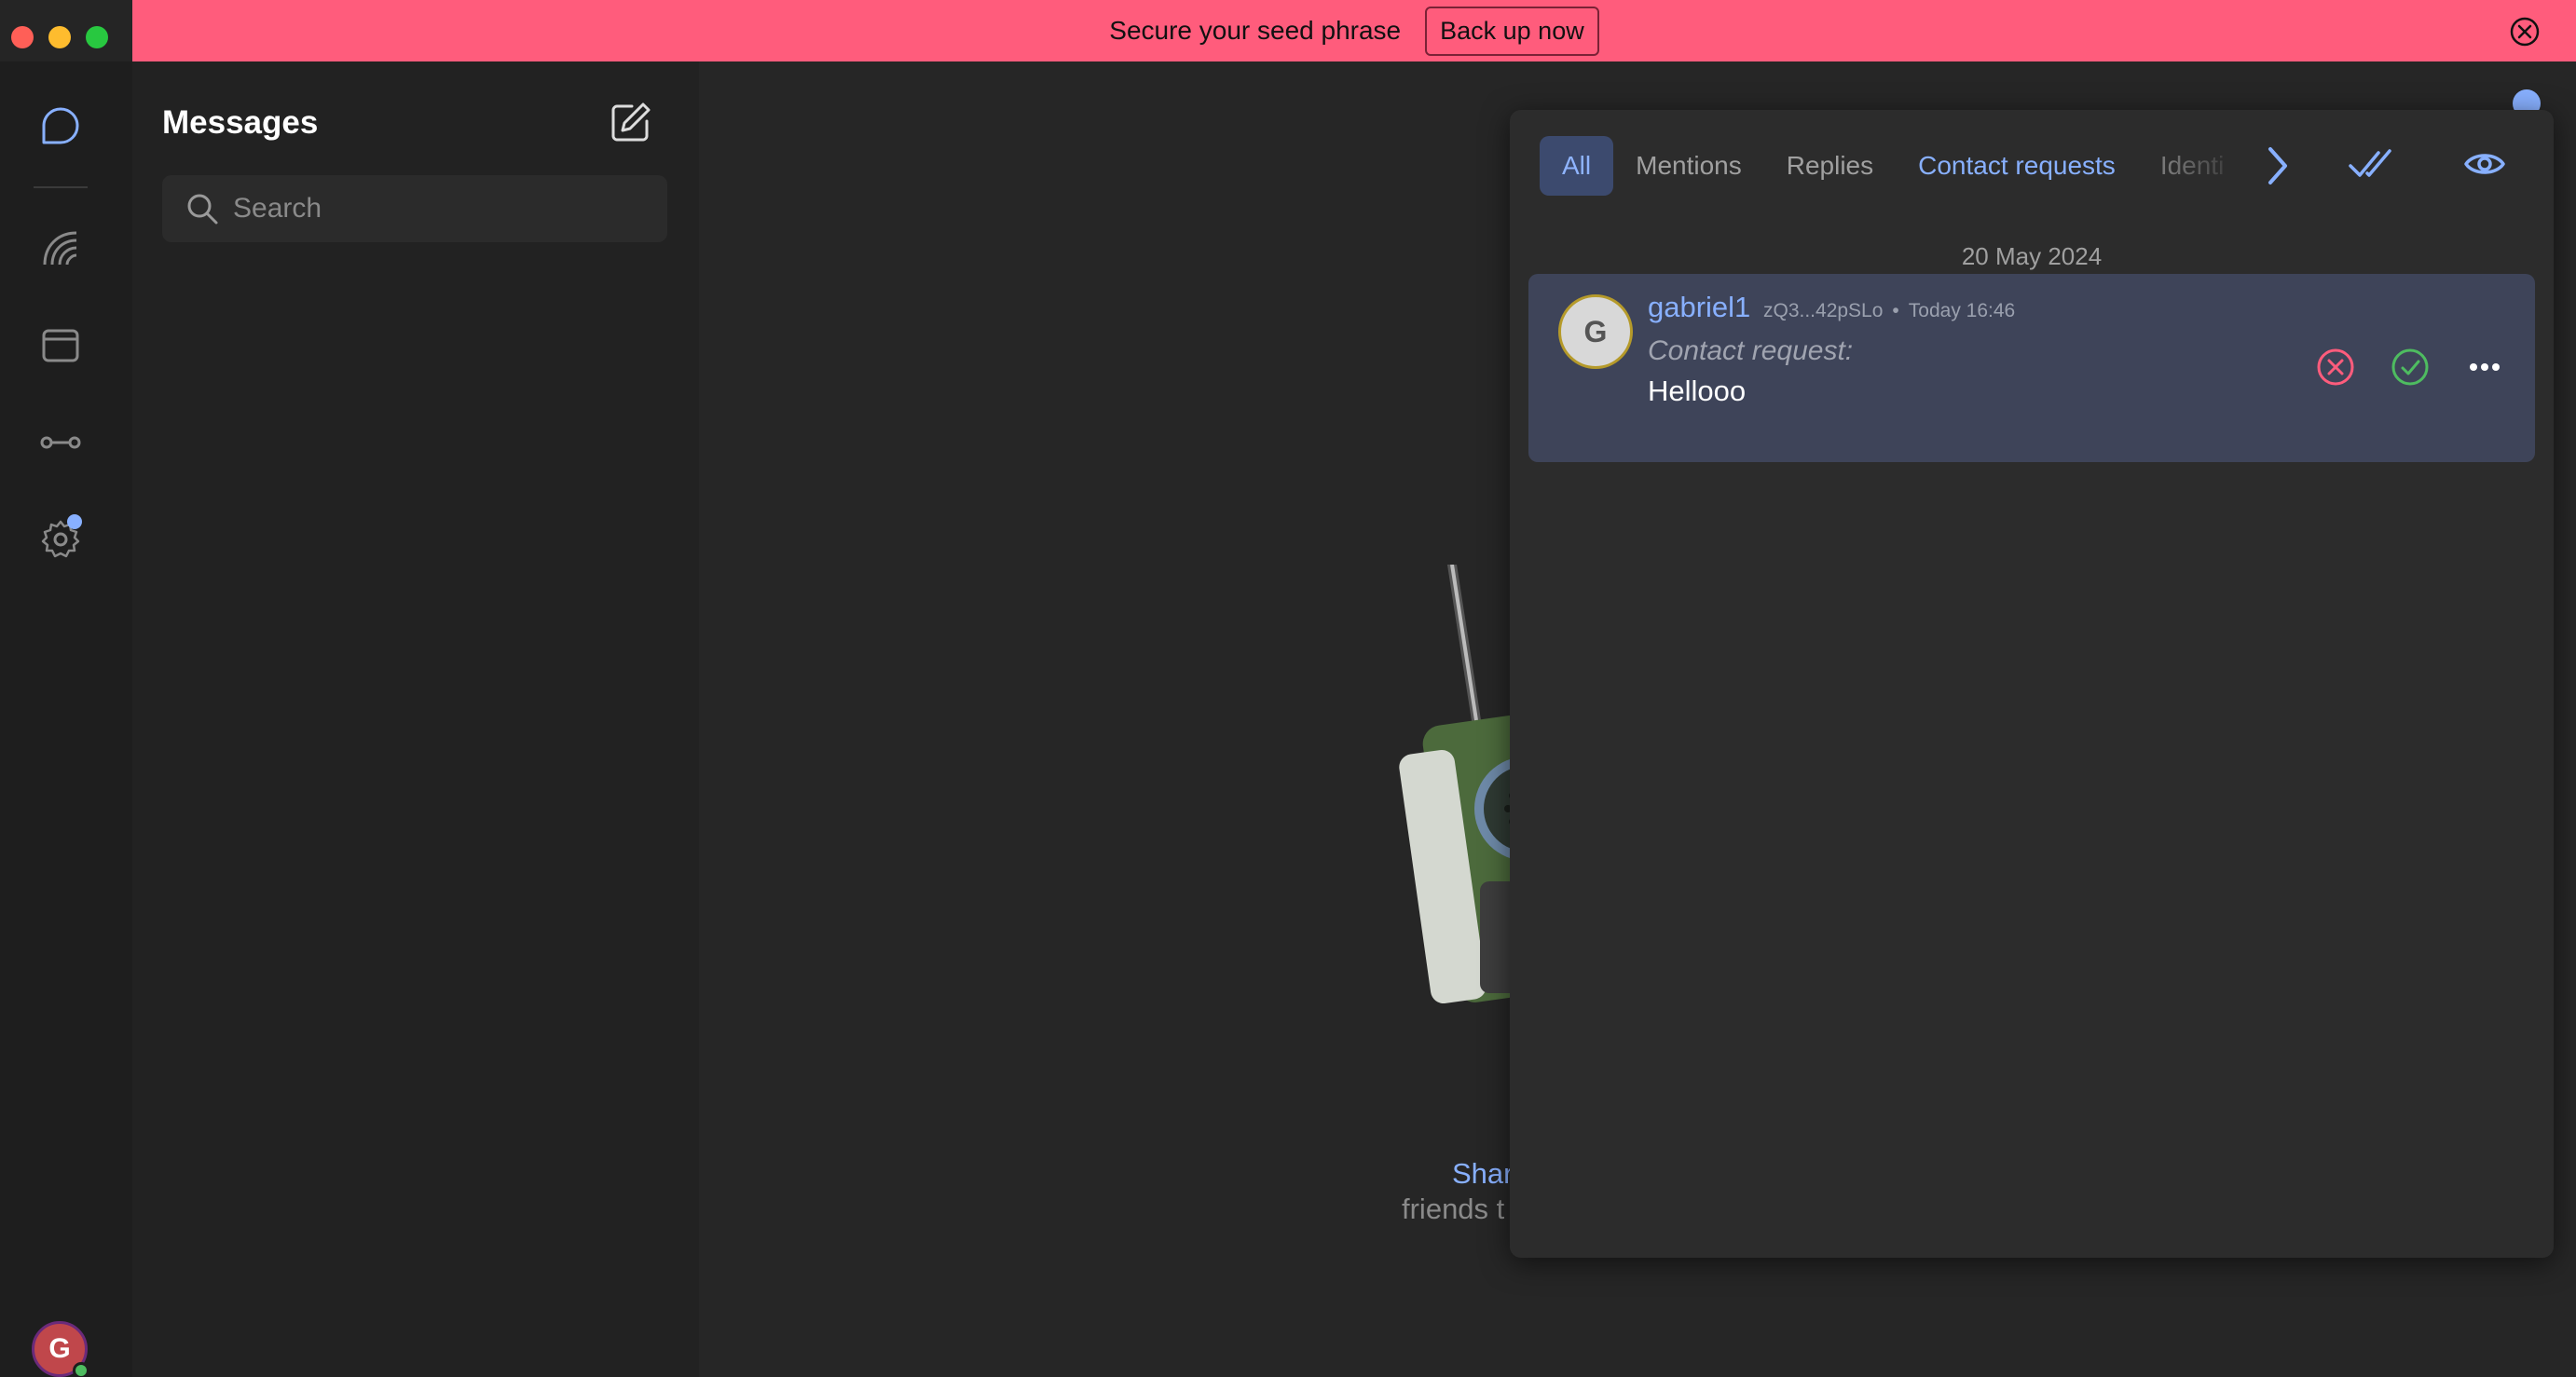 The width and height of the screenshot is (2576, 1377). What do you see at coordinates (202, 209) in the screenshot?
I see `search-icon` at bounding box center [202, 209].